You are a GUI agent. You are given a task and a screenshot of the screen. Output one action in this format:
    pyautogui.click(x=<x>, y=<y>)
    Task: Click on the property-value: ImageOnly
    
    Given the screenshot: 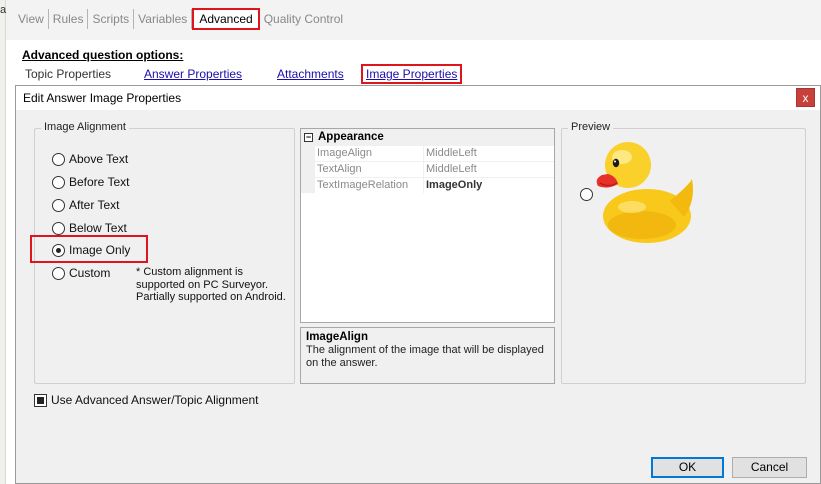 What is the action you would take?
    pyautogui.click(x=489, y=185)
    